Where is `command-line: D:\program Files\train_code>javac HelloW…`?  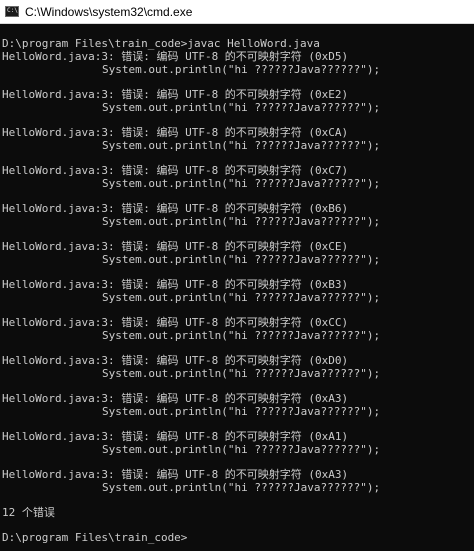
command-line: D:\program Files\train_code>javac HelloW… is located at coordinates (161, 43).